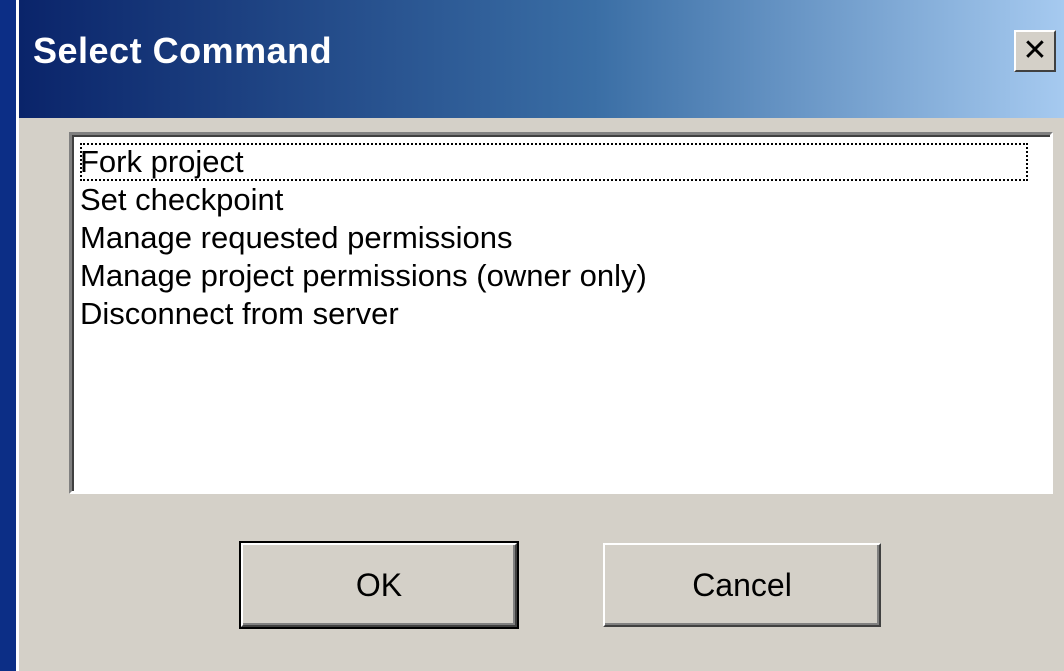 Image resolution: width=1064 pixels, height=671 pixels. What do you see at coordinates (239, 314) in the screenshot?
I see `list-item-disconnect-from-server: Disconnect from server` at bounding box center [239, 314].